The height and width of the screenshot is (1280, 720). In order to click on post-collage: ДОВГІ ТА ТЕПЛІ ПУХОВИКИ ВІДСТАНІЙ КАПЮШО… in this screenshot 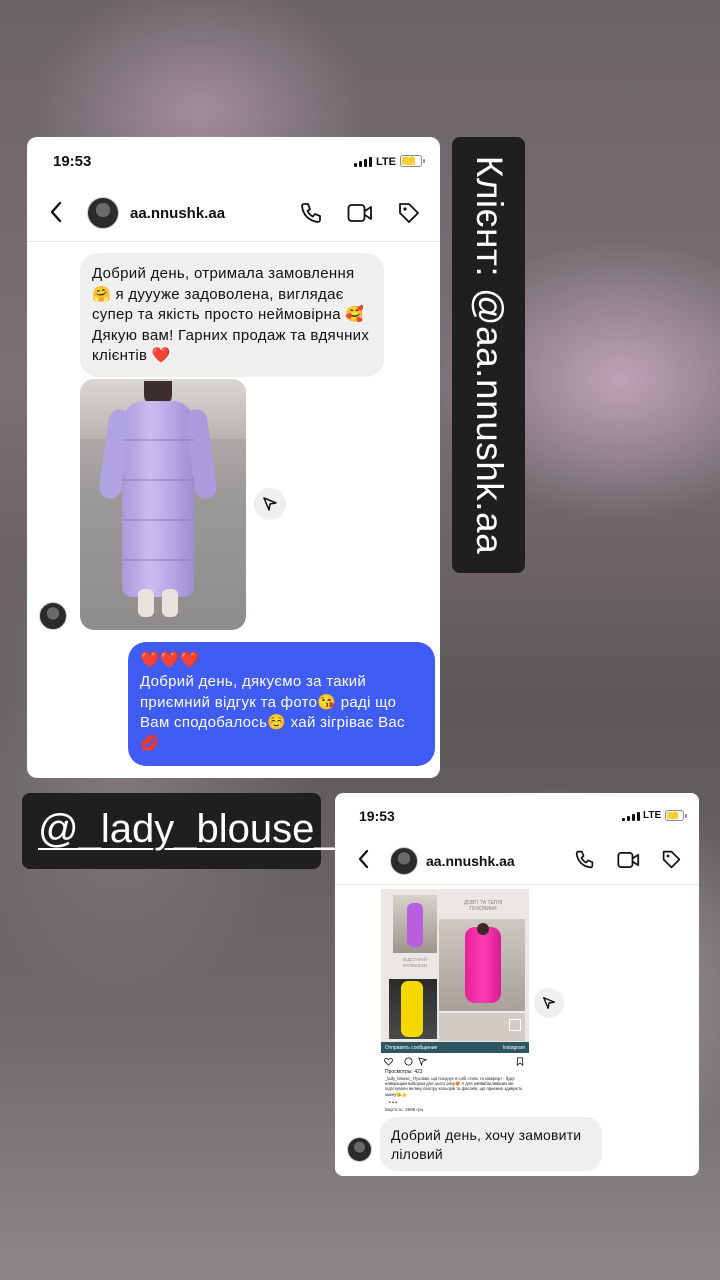, I will do `click(455, 965)`.